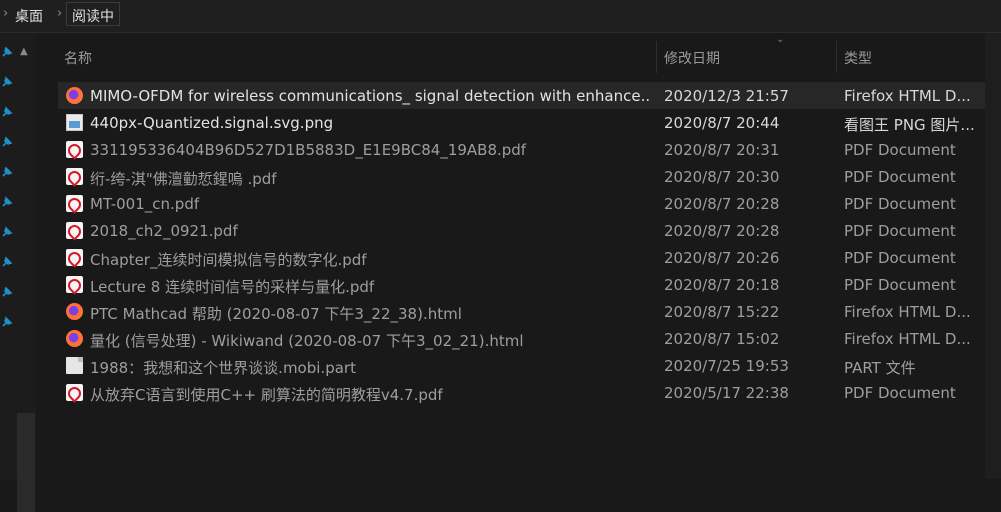 The height and width of the screenshot is (512, 1001). Describe the element at coordinates (24, 51) in the screenshot. I see `scroll-up-icon: ▲` at that location.